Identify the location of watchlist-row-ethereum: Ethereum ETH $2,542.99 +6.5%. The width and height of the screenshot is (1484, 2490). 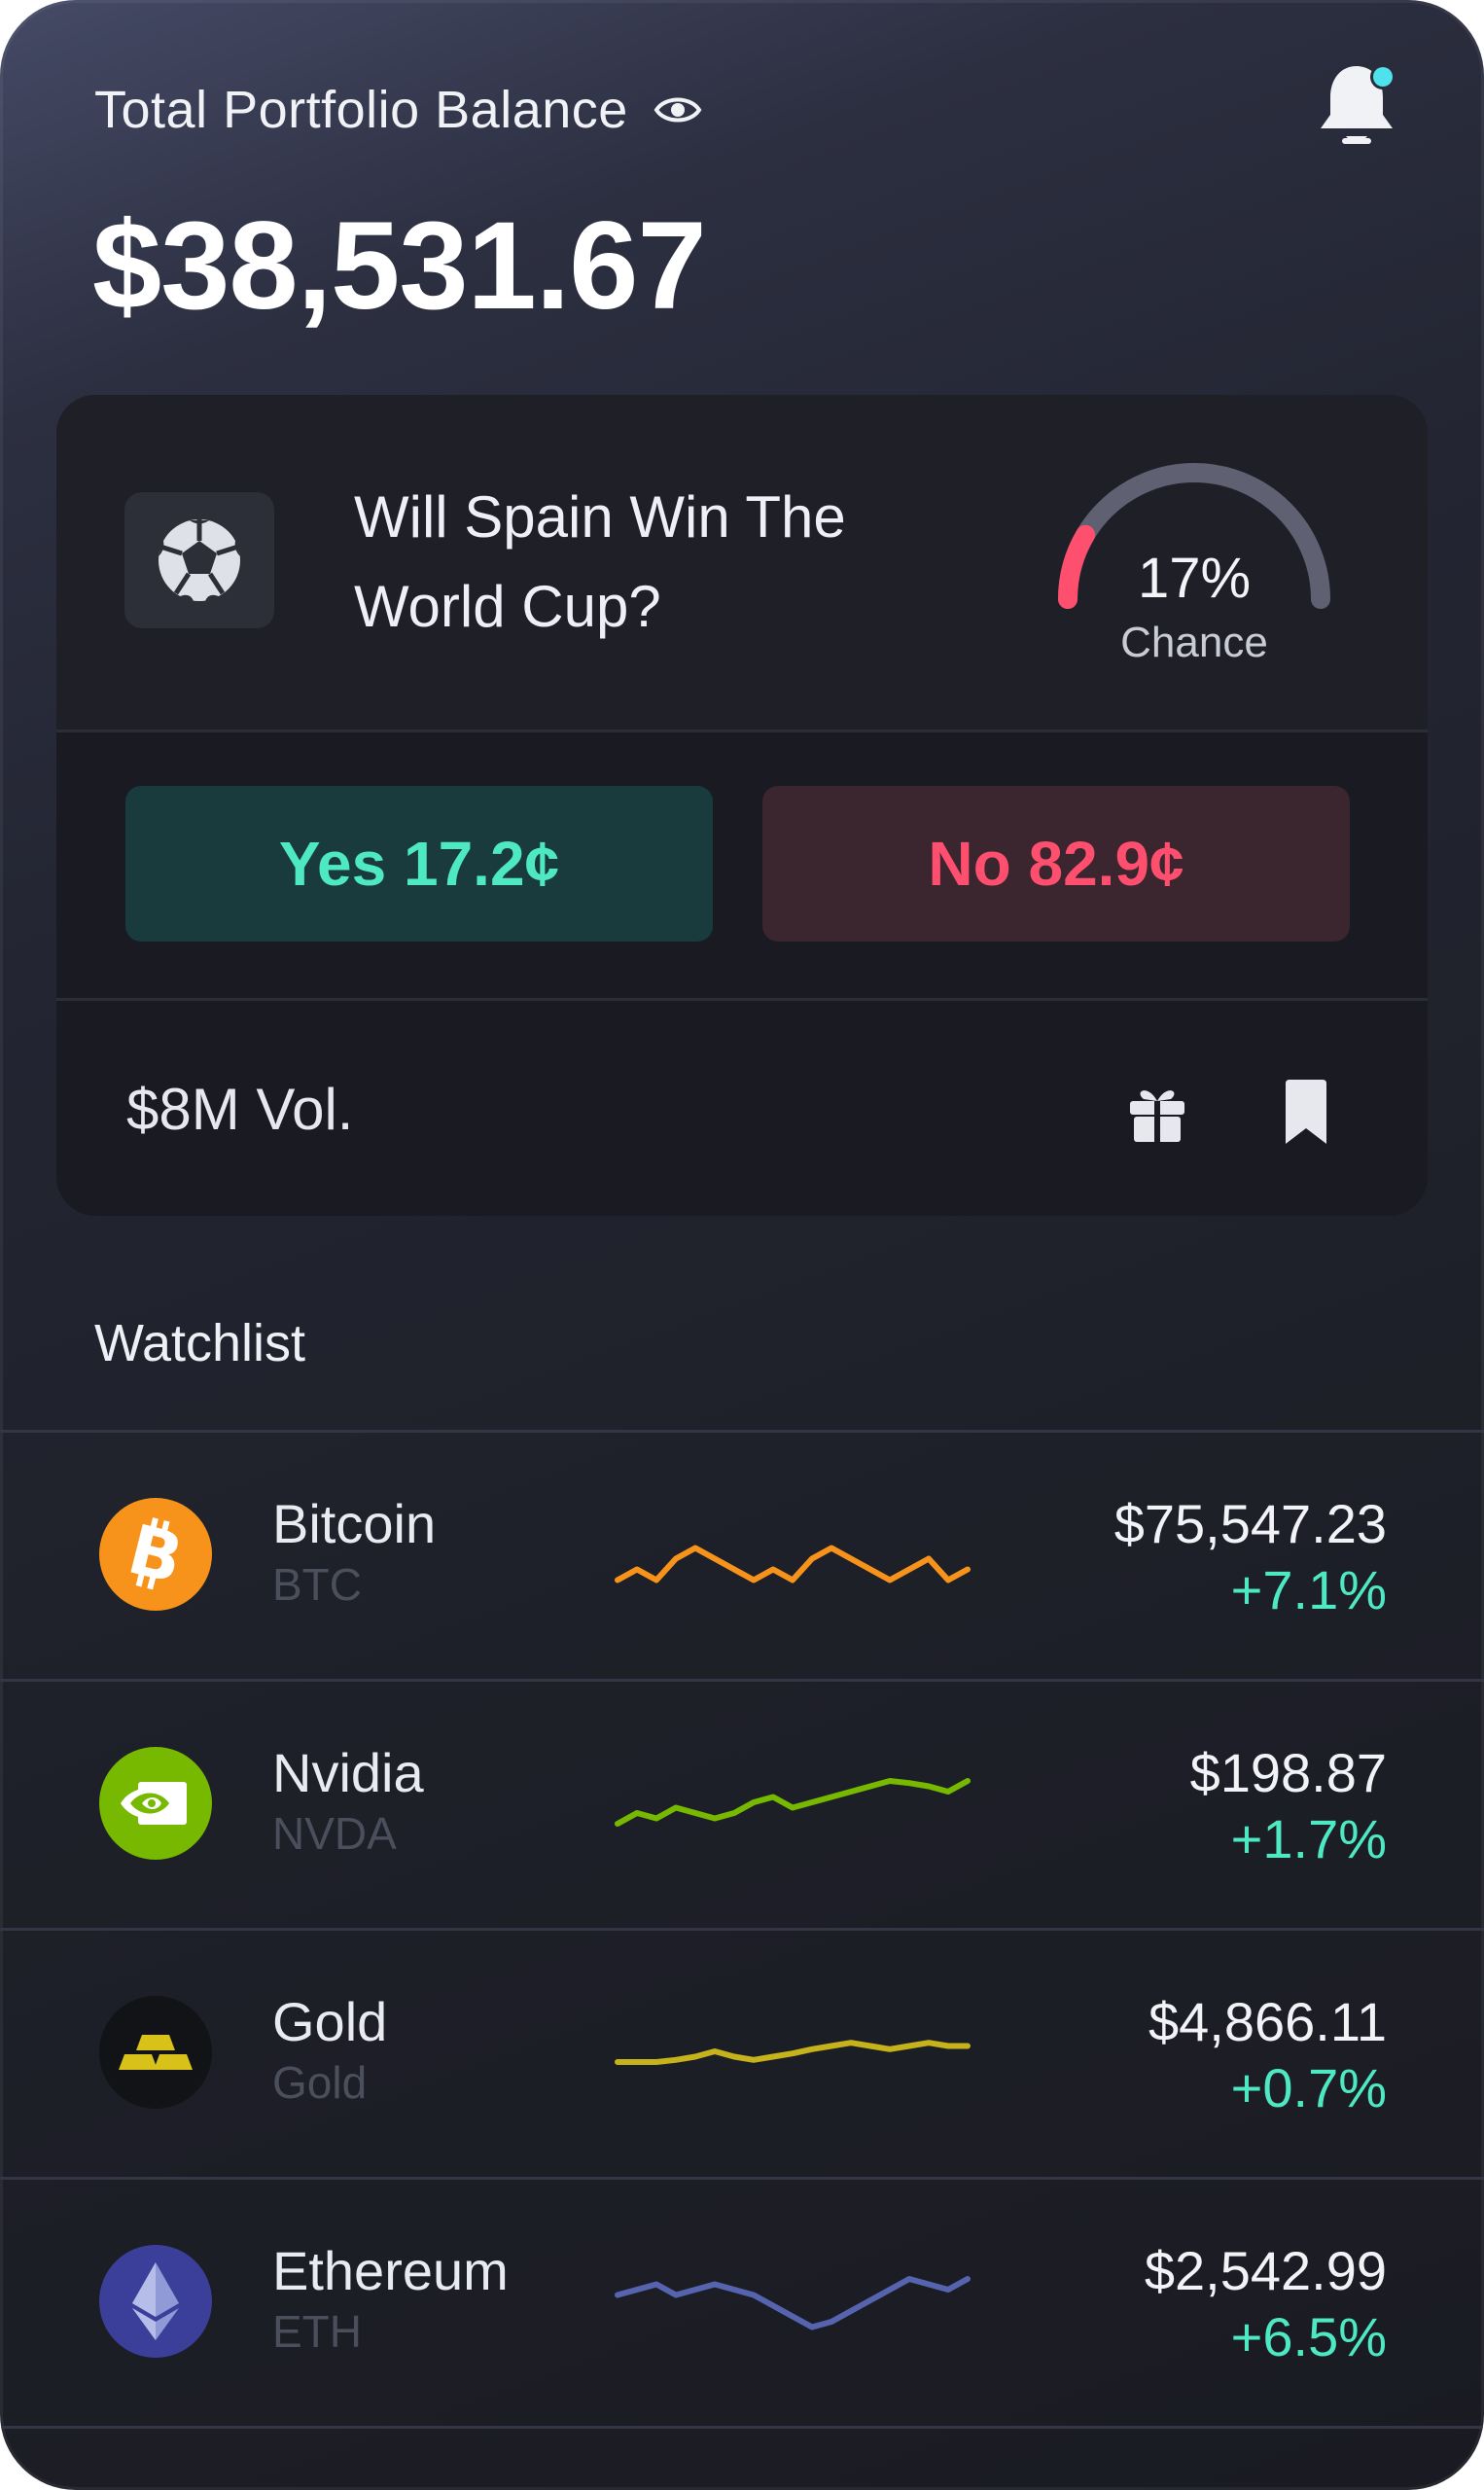
(742, 2302).